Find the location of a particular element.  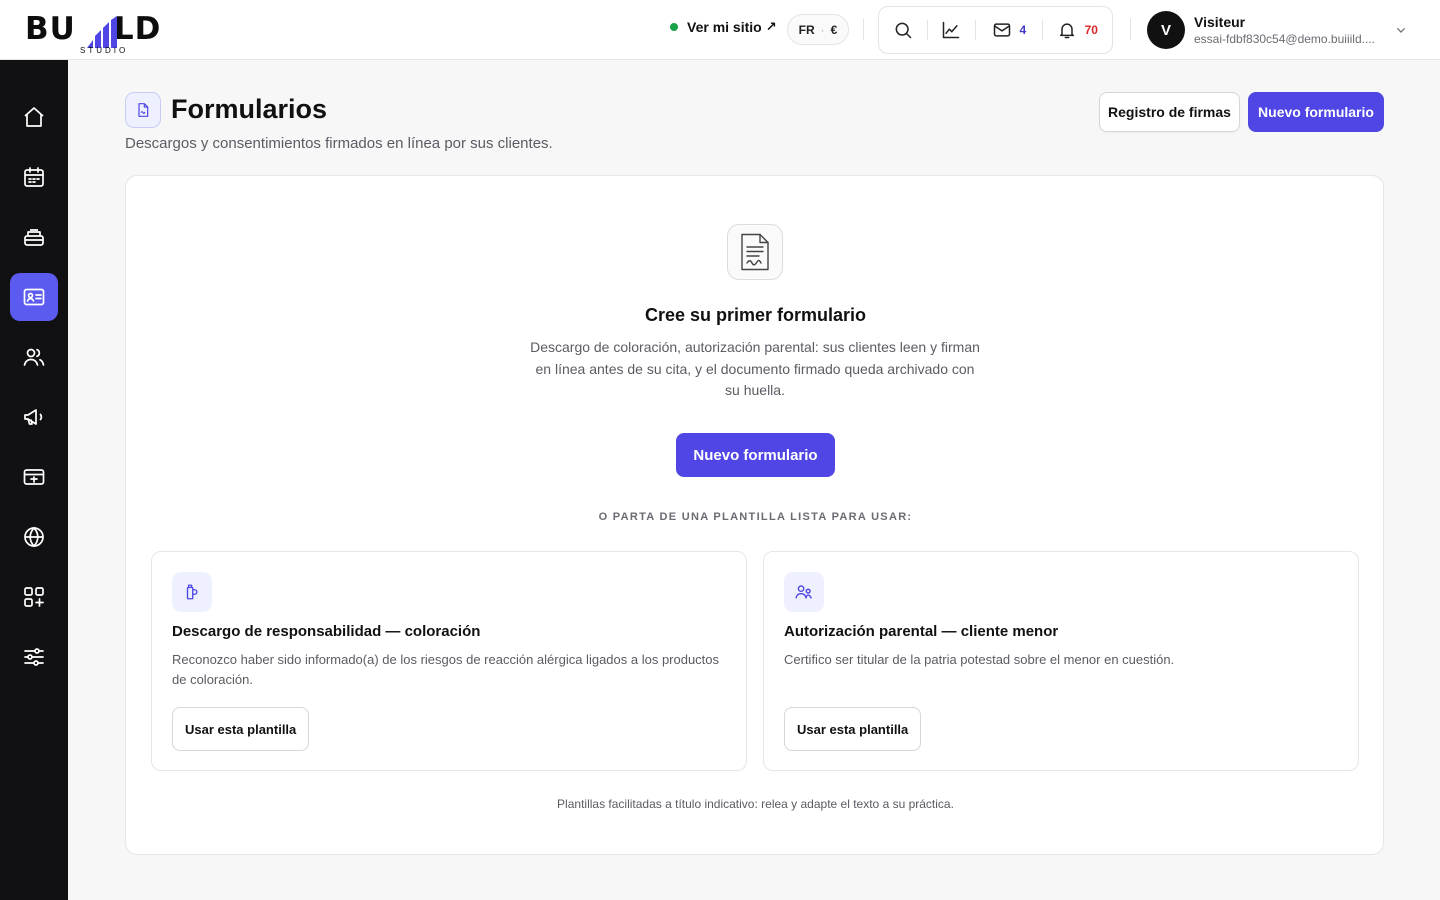

search-button is located at coordinates (903, 30).